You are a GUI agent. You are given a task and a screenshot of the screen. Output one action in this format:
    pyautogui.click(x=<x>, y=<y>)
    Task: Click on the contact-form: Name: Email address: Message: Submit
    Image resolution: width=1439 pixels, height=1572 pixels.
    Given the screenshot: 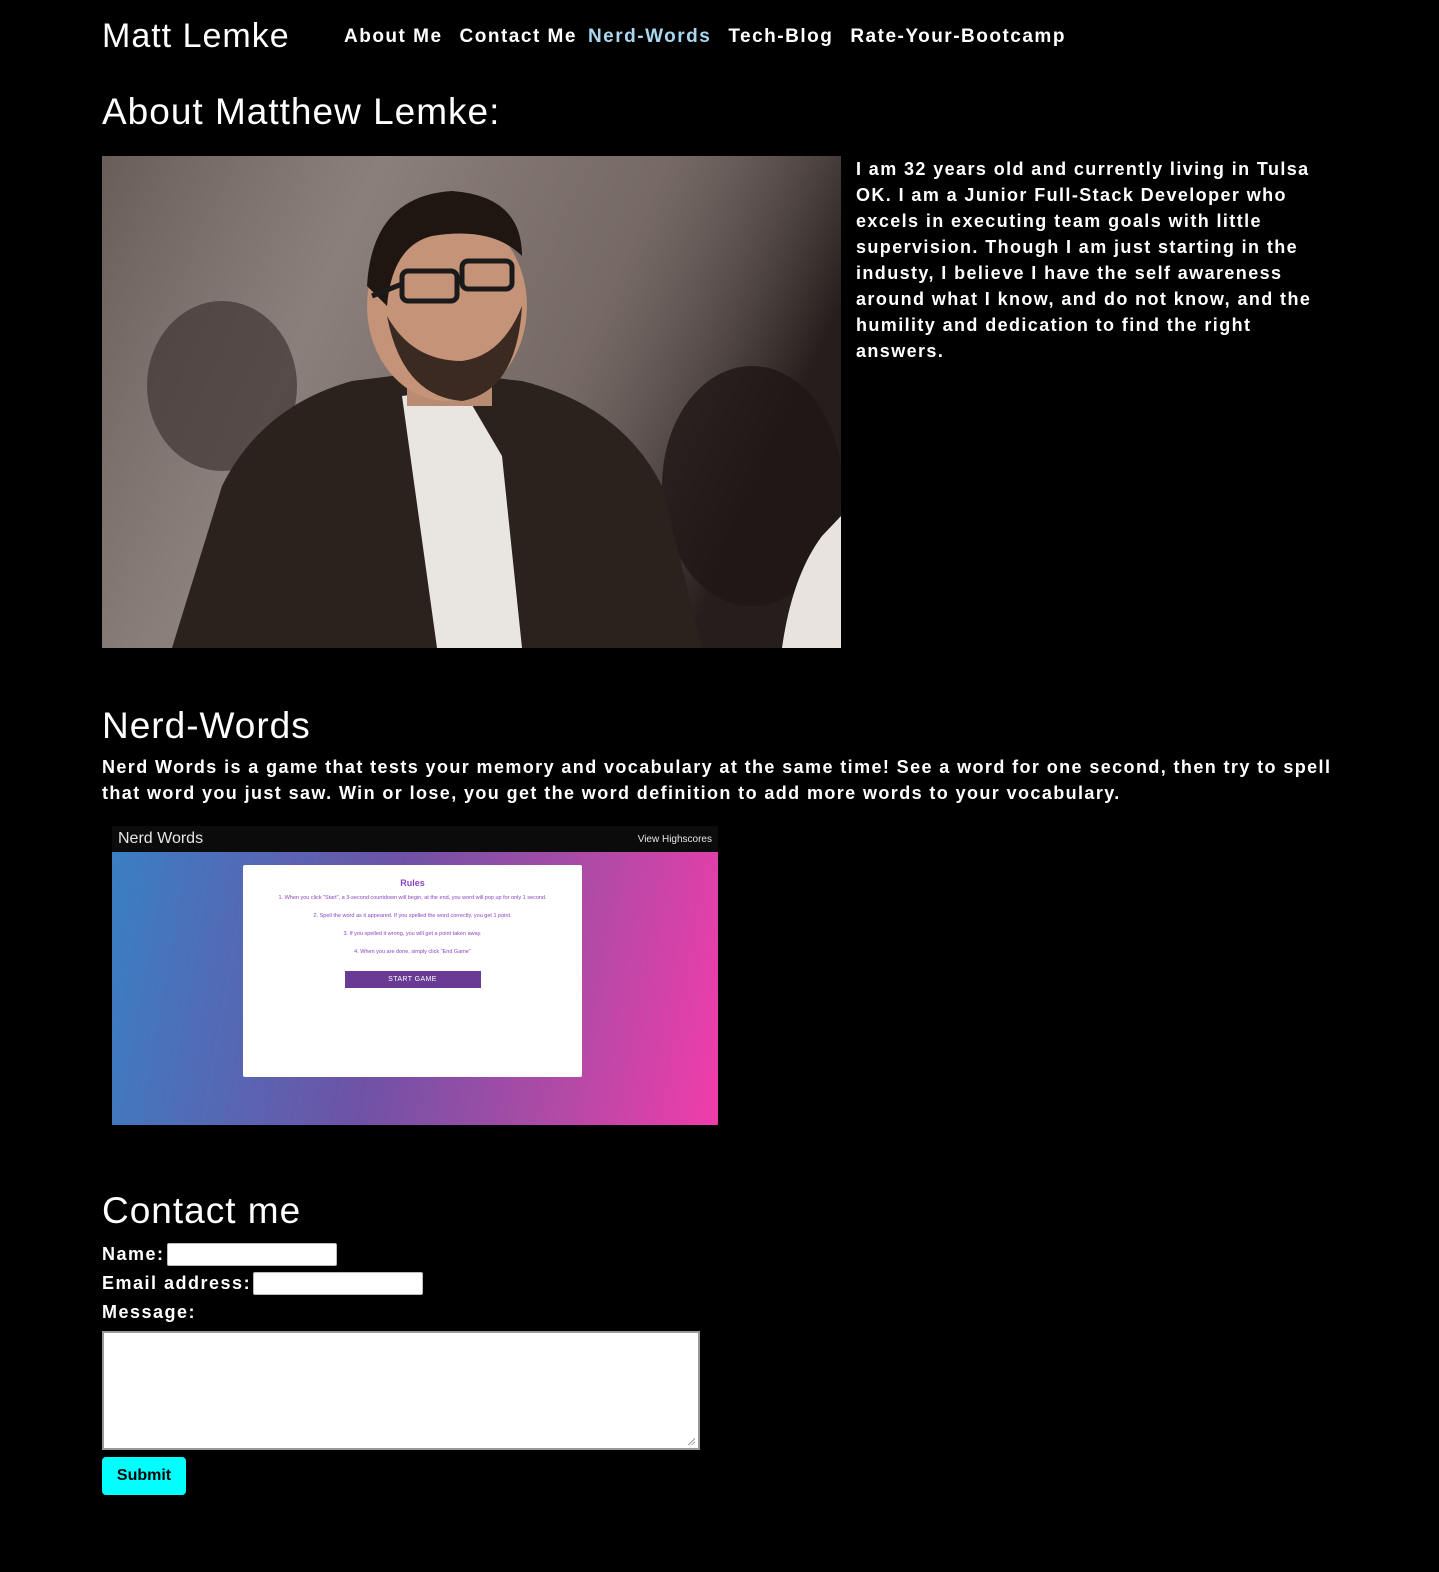 What is the action you would take?
    pyautogui.click(x=401, y=1367)
    